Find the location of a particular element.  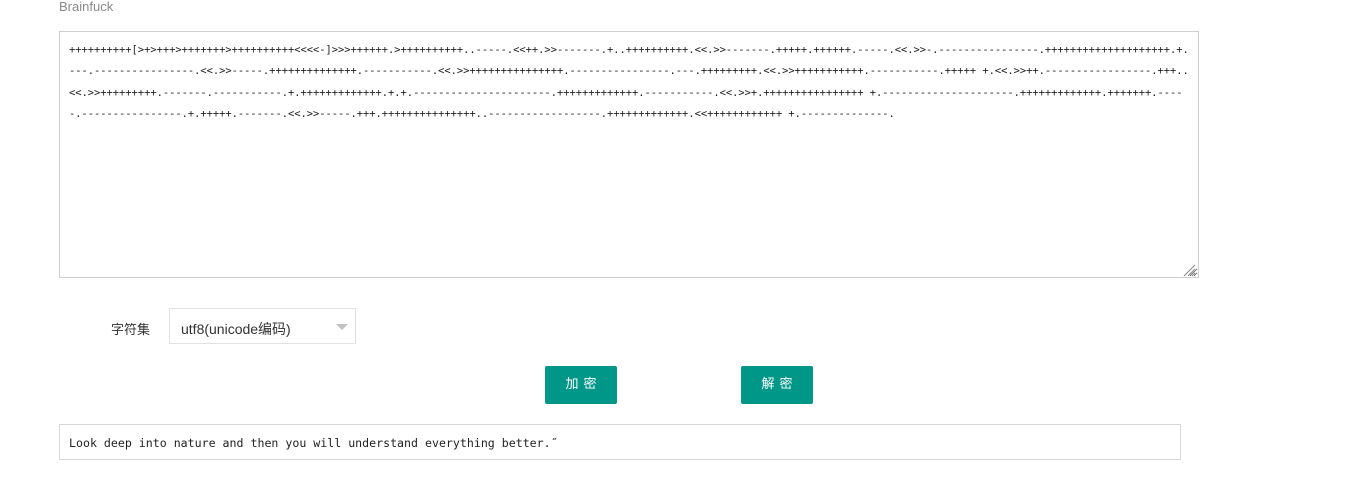

decrypt-button: 解密 is located at coordinates (777, 385).